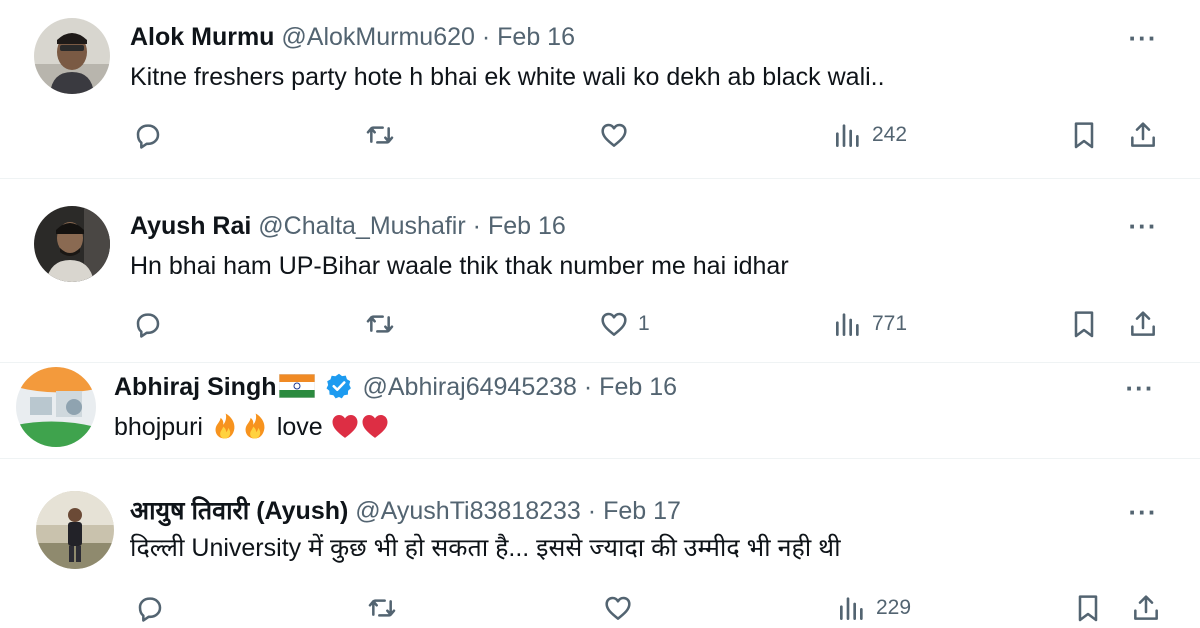 The width and height of the screenshot is (1200, 628). Describe the element at coordinates (873, 608) in the screenshot. I see `views-button: 229` at that location.